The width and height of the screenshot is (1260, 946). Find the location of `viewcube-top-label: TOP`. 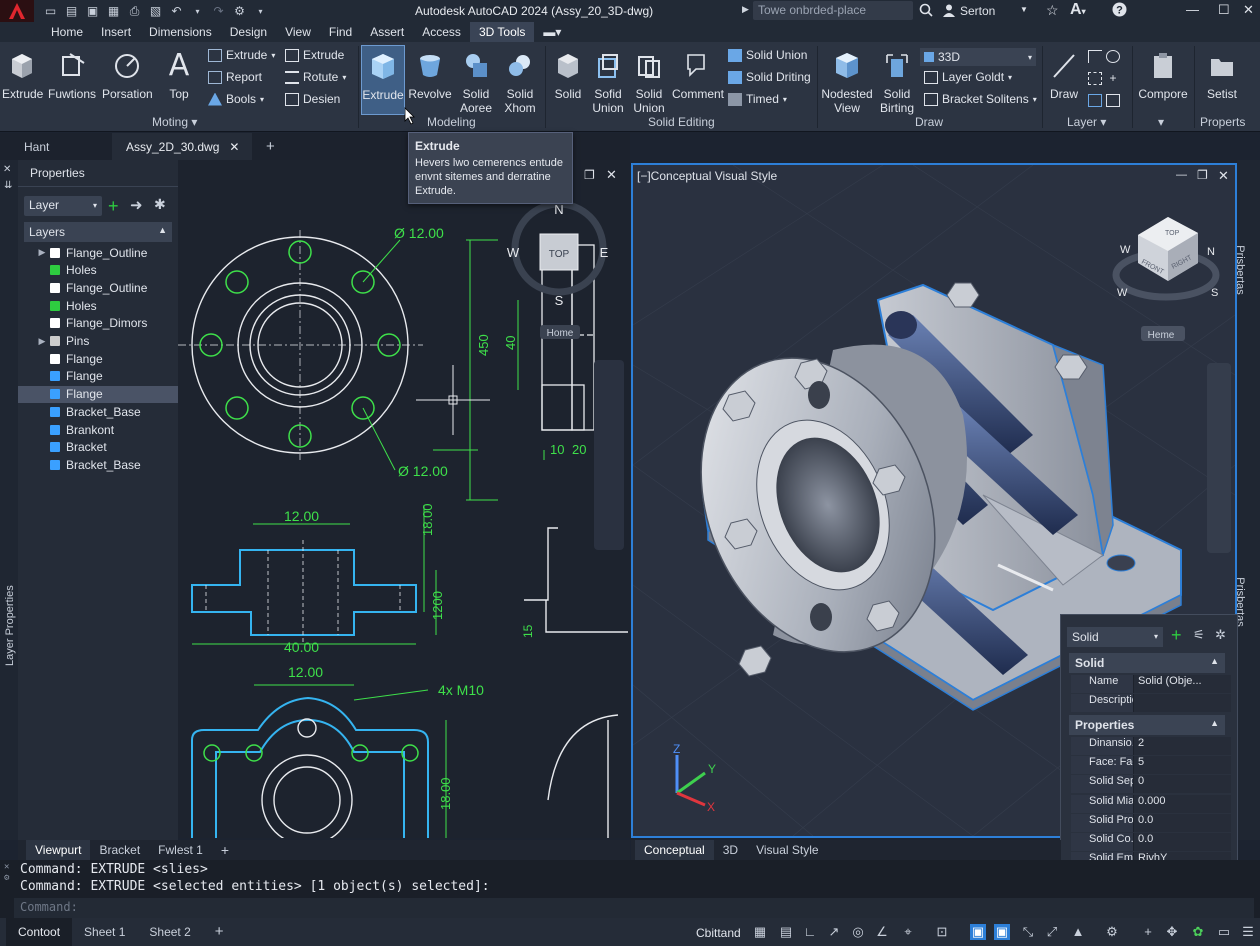

viewcube-top-label: TOP is located at coordinates (559, 254).